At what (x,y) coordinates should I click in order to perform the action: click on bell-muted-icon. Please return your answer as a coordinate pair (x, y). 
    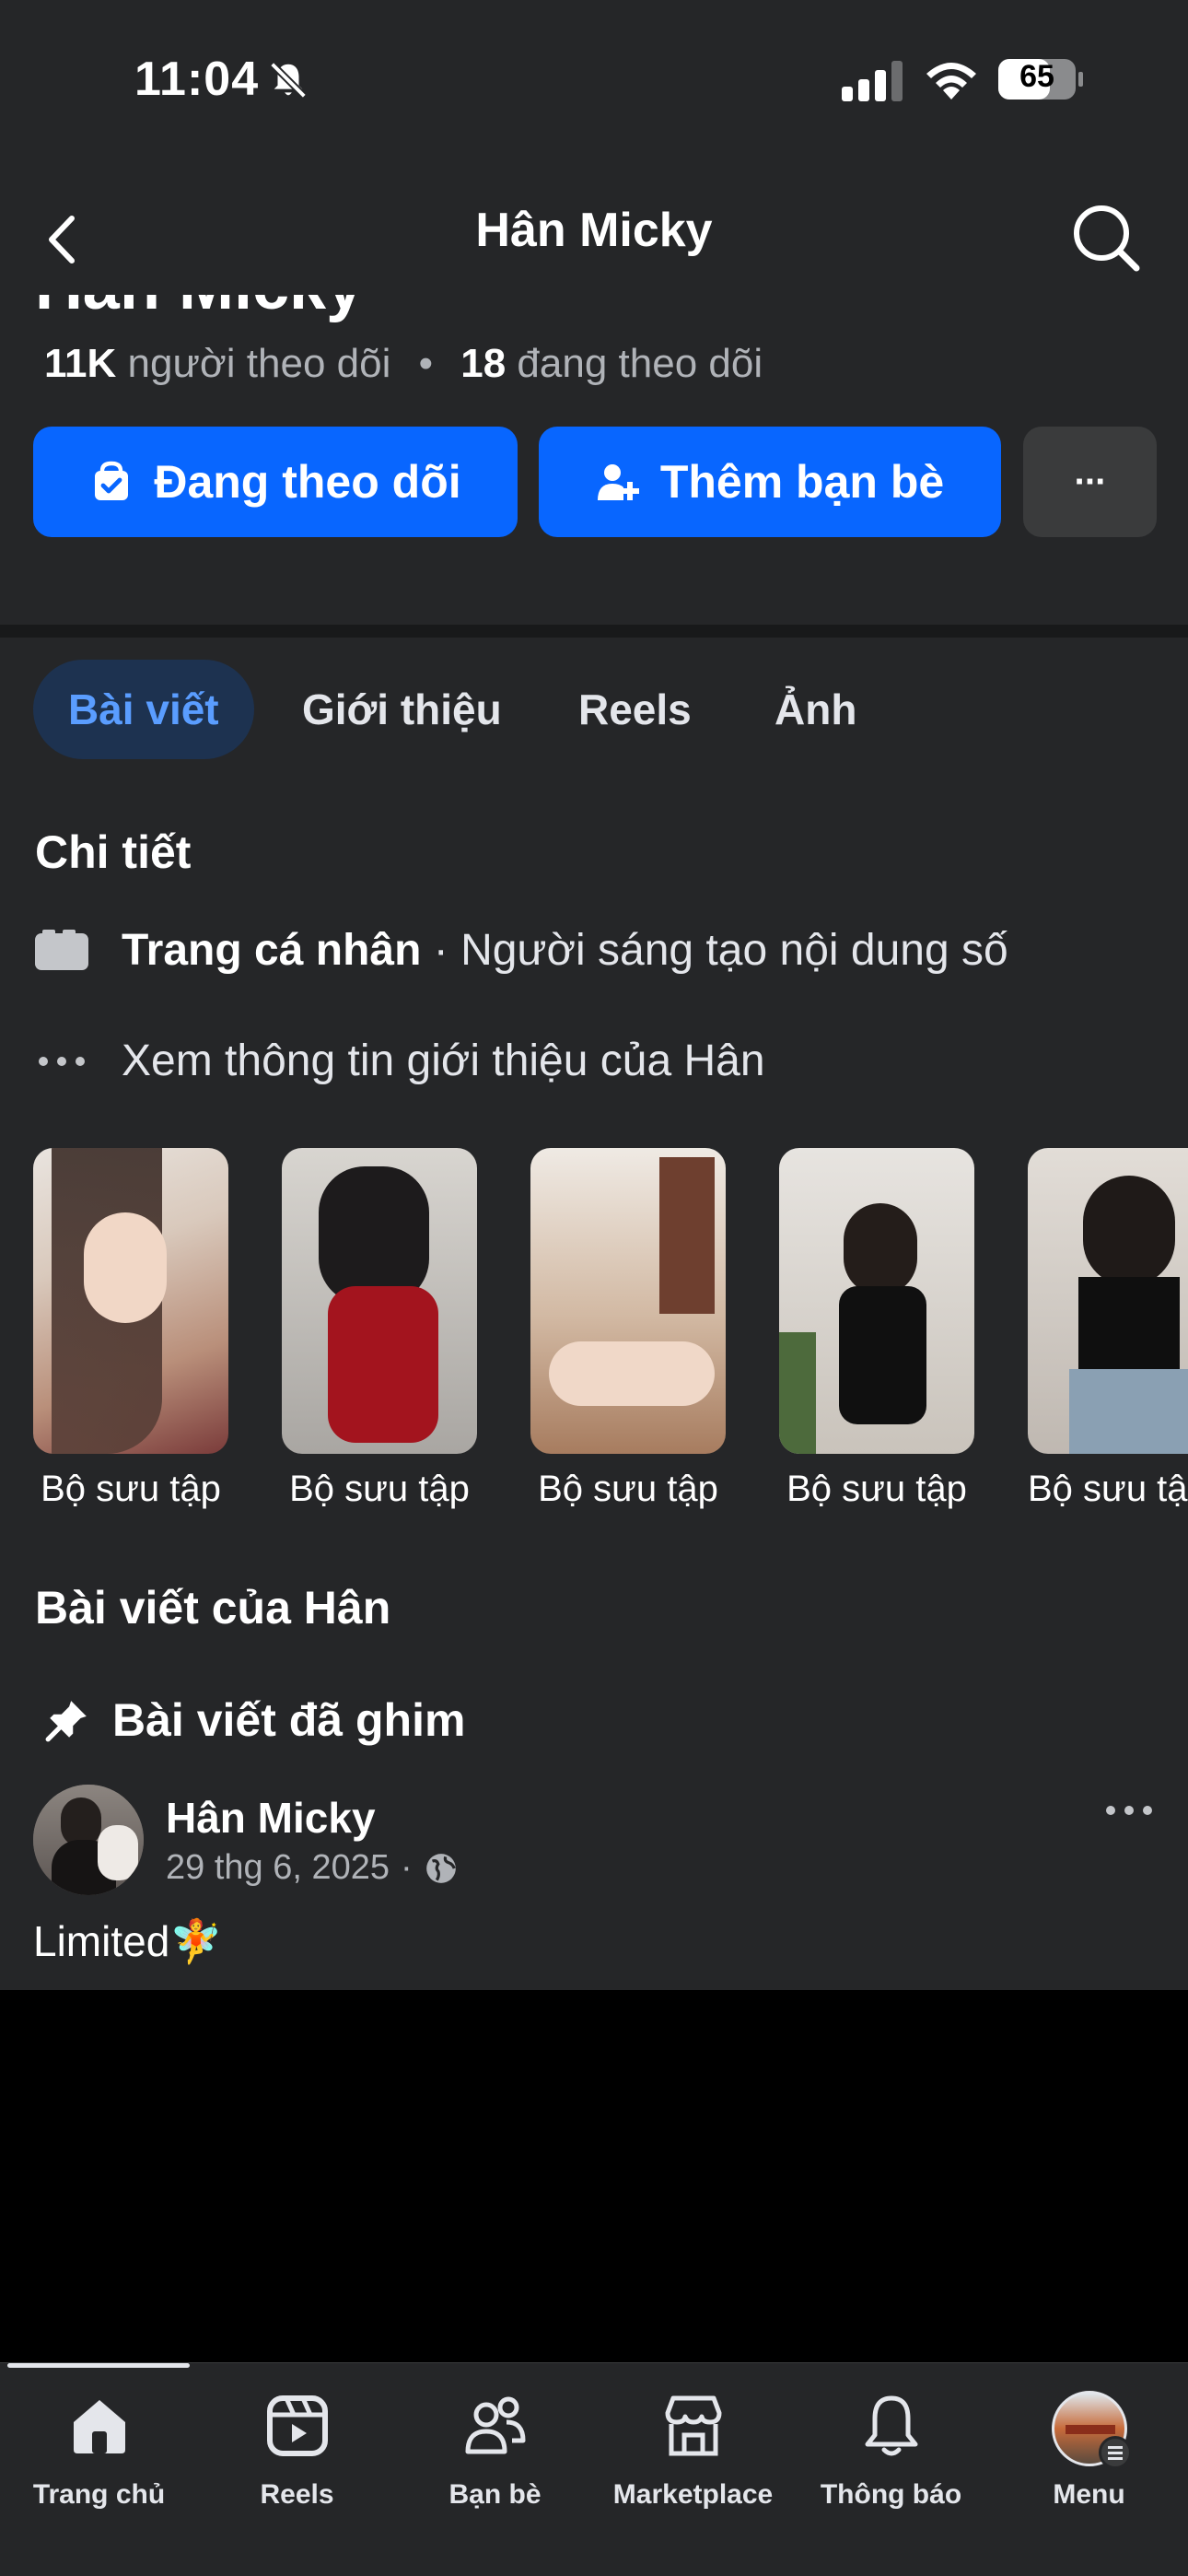
    Looking at the image, I should click on (288, 80).